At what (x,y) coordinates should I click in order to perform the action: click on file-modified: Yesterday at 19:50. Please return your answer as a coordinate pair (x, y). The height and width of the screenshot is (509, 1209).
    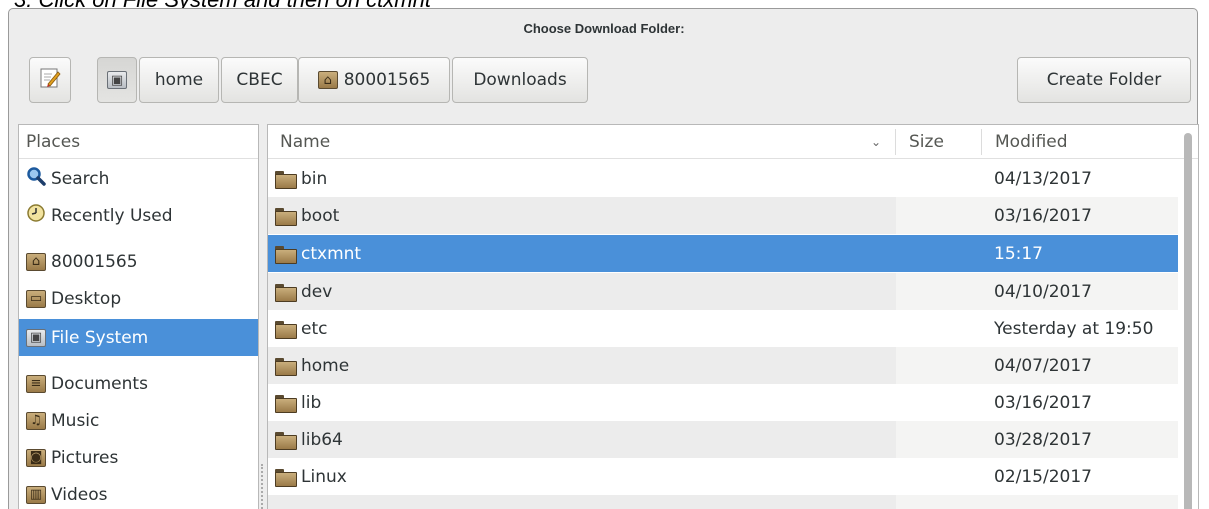
    Looking at the image, I should click on (1074, 328).